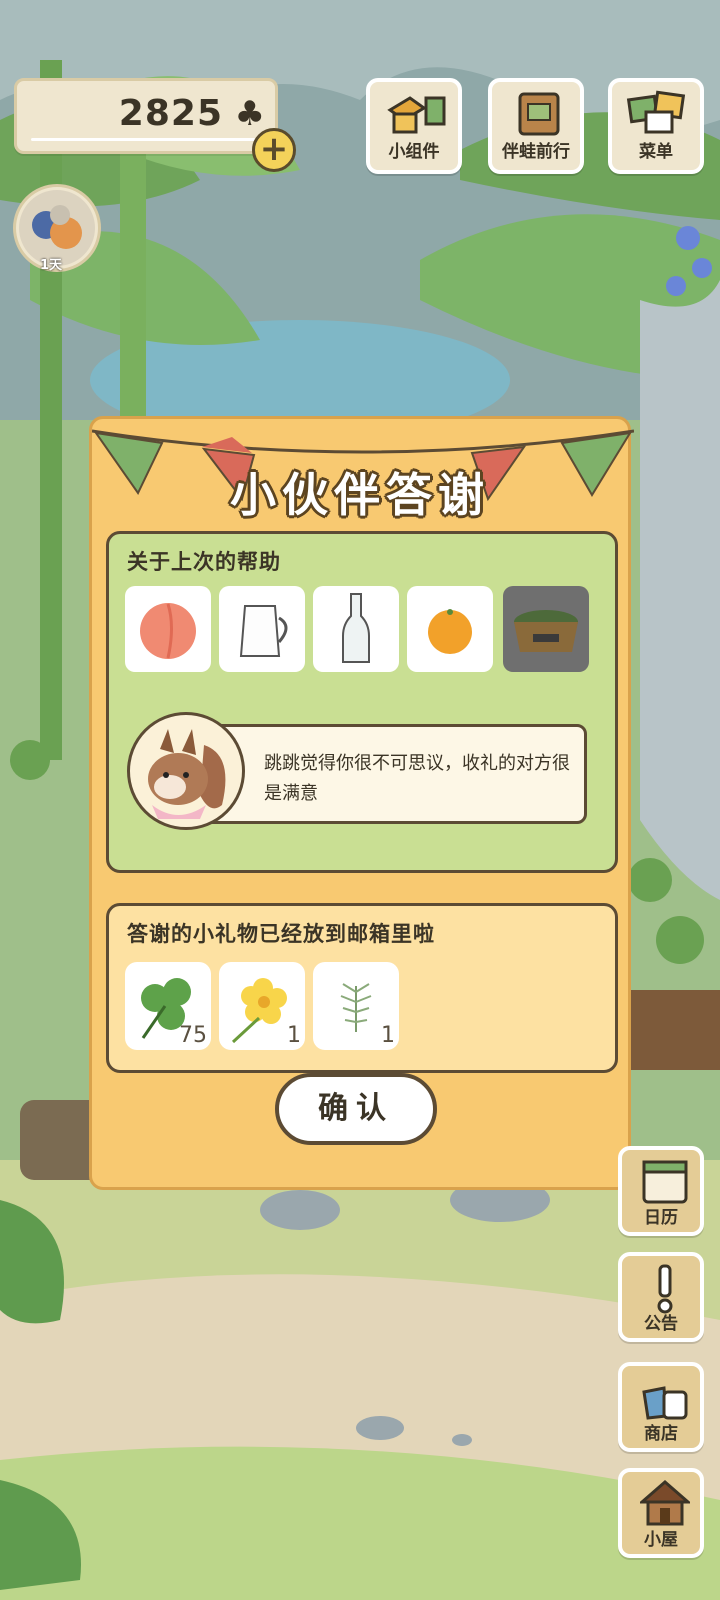 The image size is (720, 1600). Describe the element at coordinates (539, 114) in the screenshot. I see `journey-icon` at that location.